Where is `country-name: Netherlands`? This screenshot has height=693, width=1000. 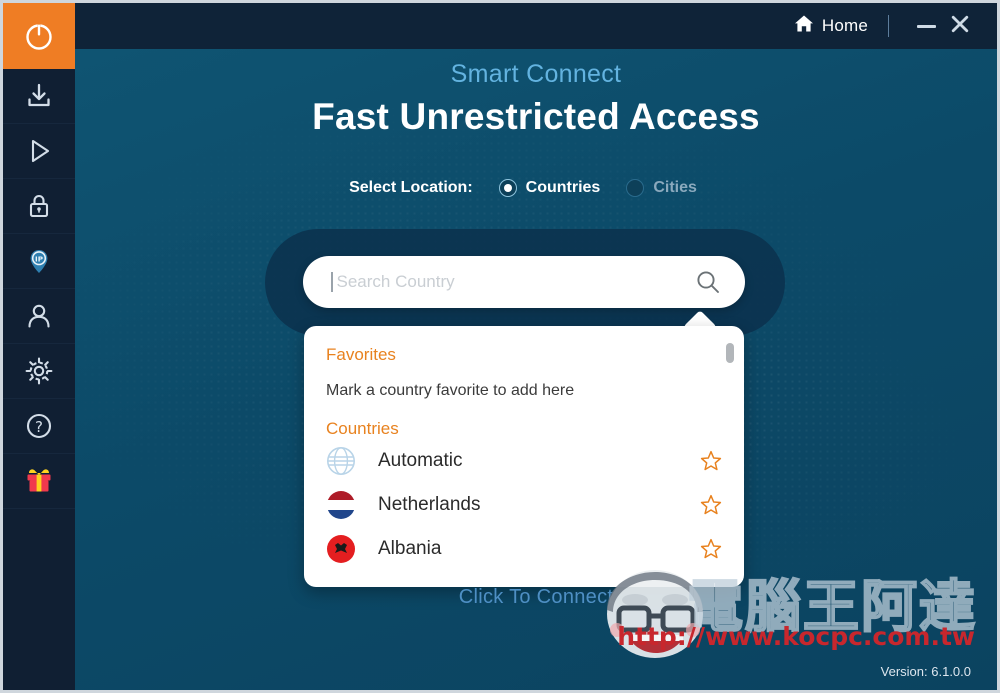 country-name: Netherlands is located at coordinates (429, 504).